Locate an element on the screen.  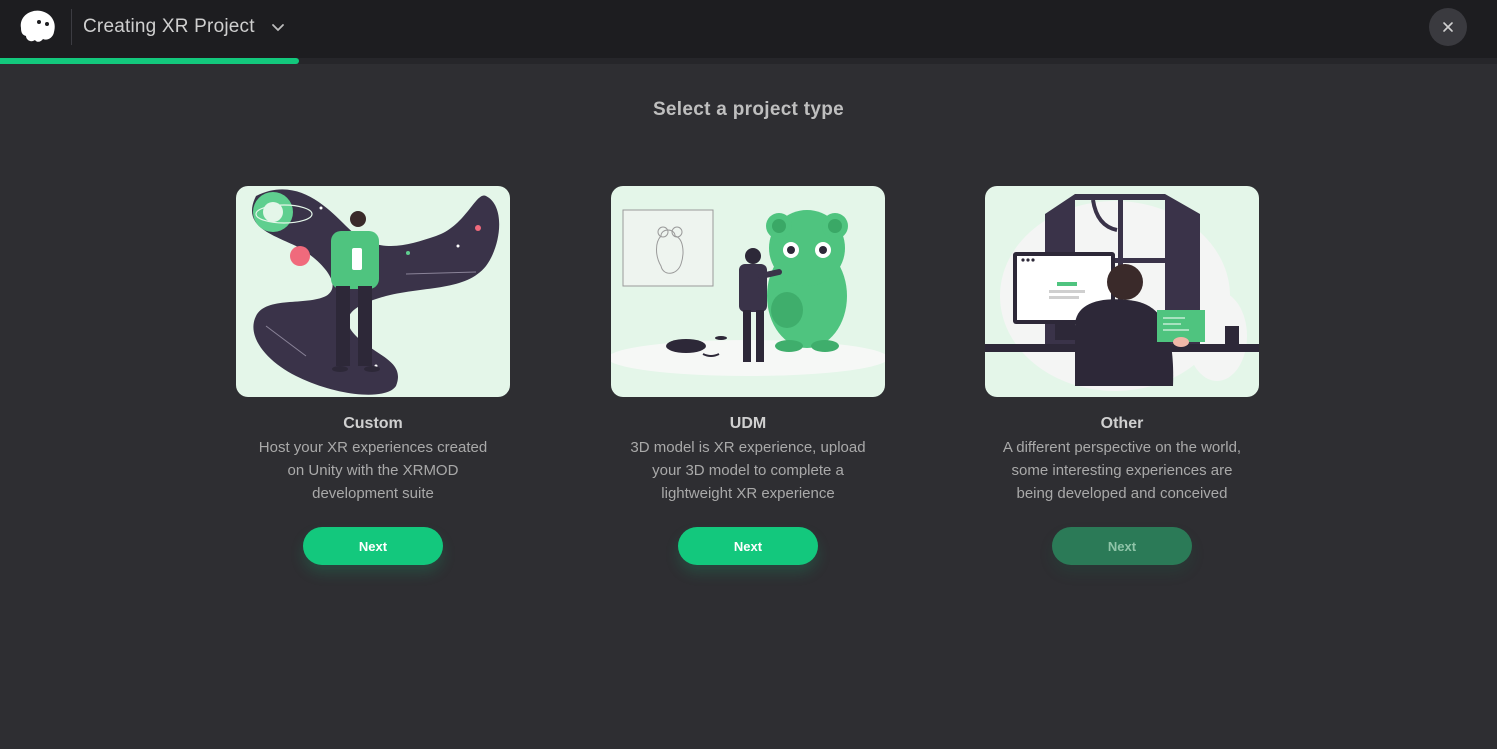
card-title: UDM is located at coordinates (748, 423).